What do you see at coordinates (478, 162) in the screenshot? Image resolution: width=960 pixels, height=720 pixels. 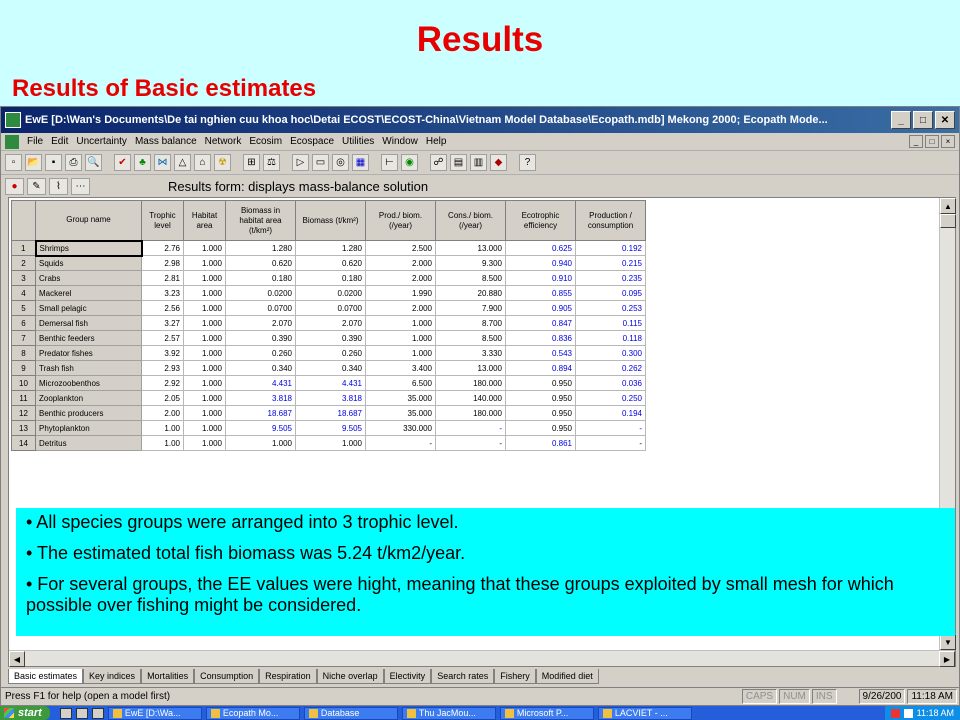 I see `book-icon: ▥` at bounding box center [478, 162].